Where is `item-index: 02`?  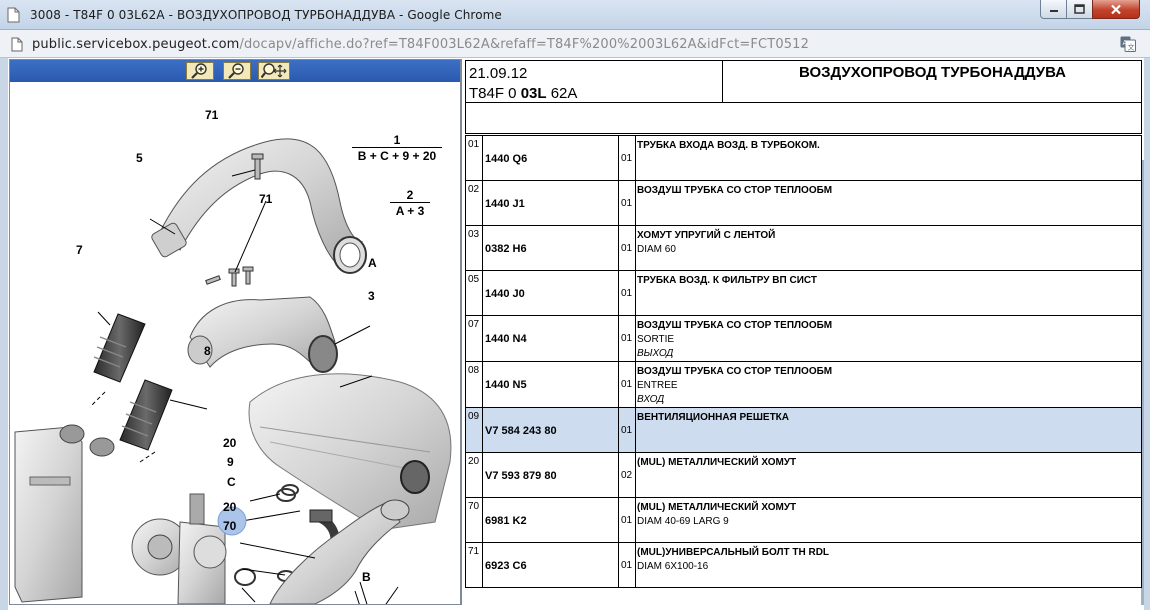 item-index: 02 is located at coordinates (474, 203).